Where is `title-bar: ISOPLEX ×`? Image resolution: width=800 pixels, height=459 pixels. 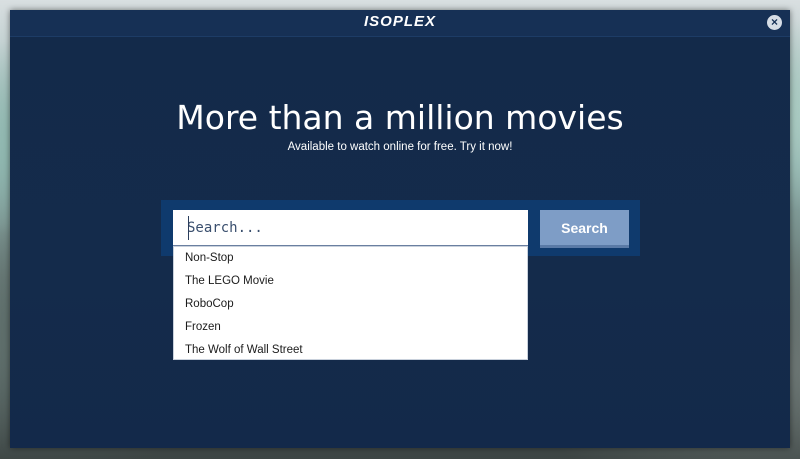 title-bar: ISOPLEX × is located at coordinates (400, 23).